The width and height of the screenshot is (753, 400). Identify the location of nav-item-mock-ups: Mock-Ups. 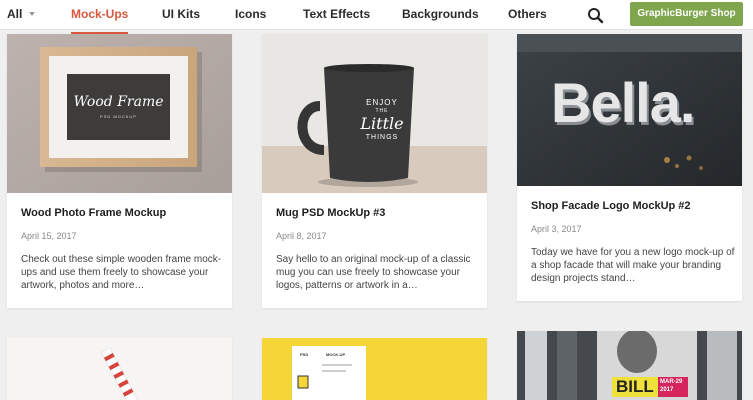
(100, 17).